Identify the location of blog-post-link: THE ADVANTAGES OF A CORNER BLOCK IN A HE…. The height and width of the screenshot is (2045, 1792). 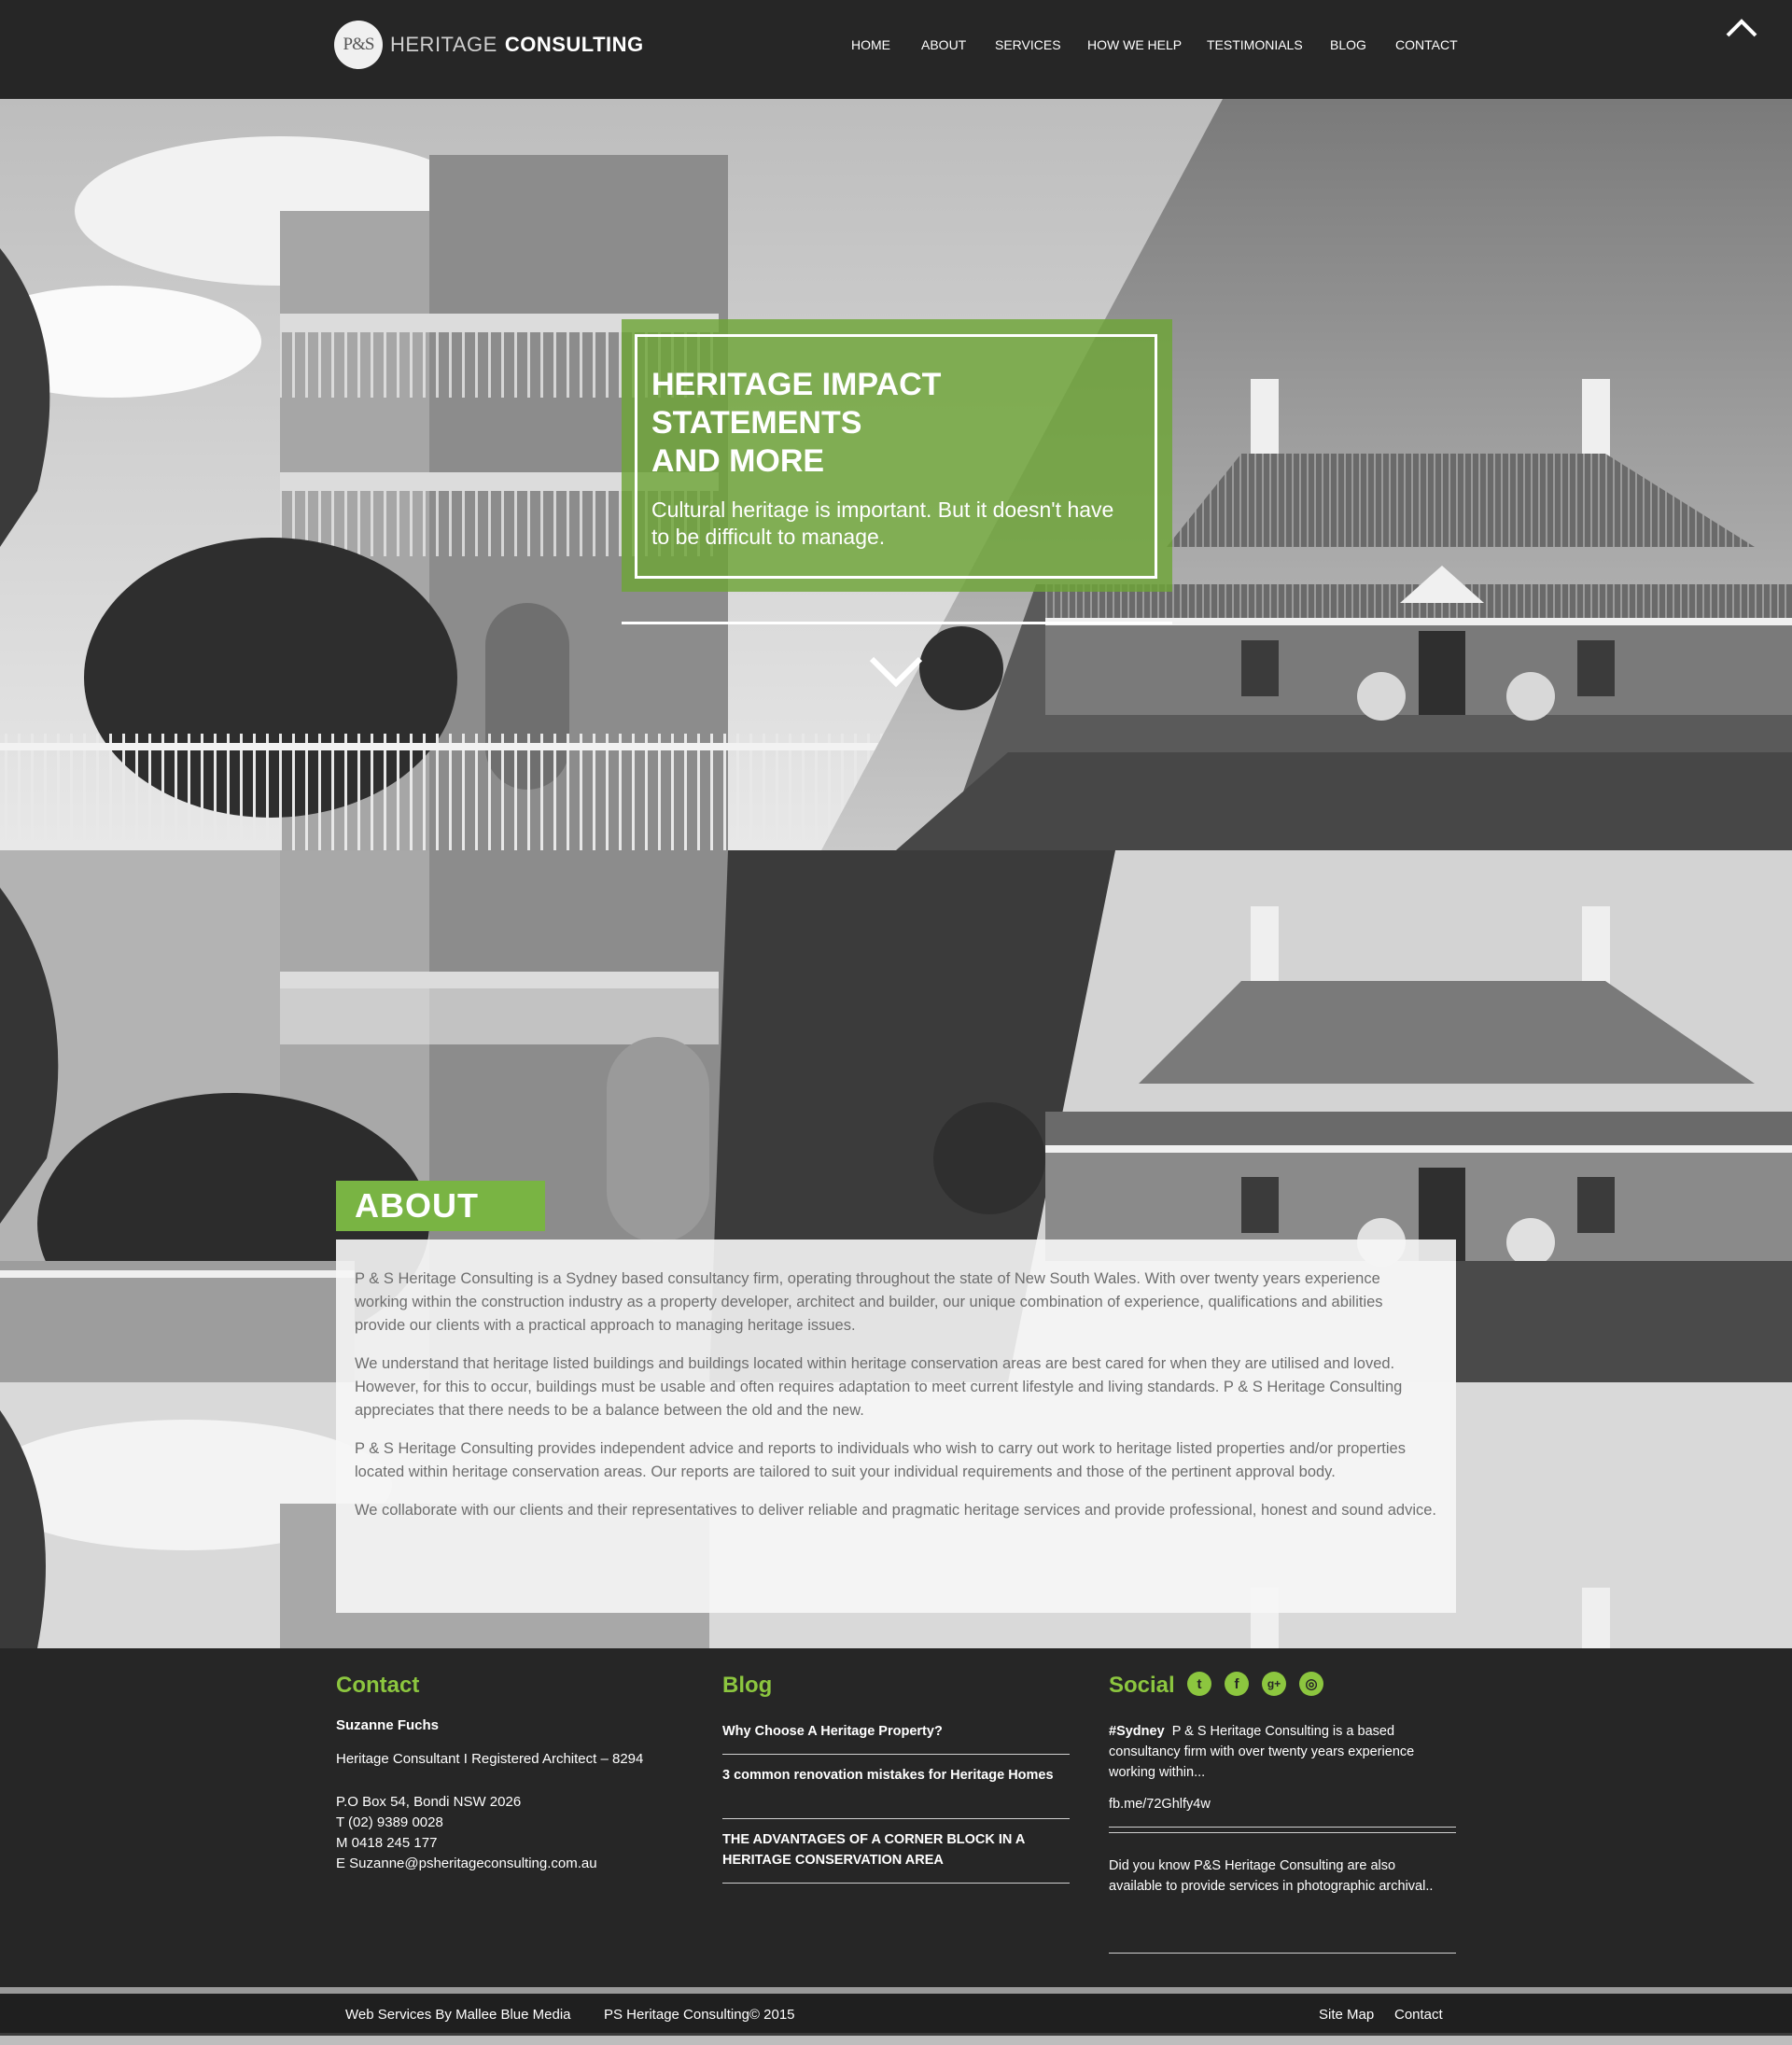
(896, 1849).